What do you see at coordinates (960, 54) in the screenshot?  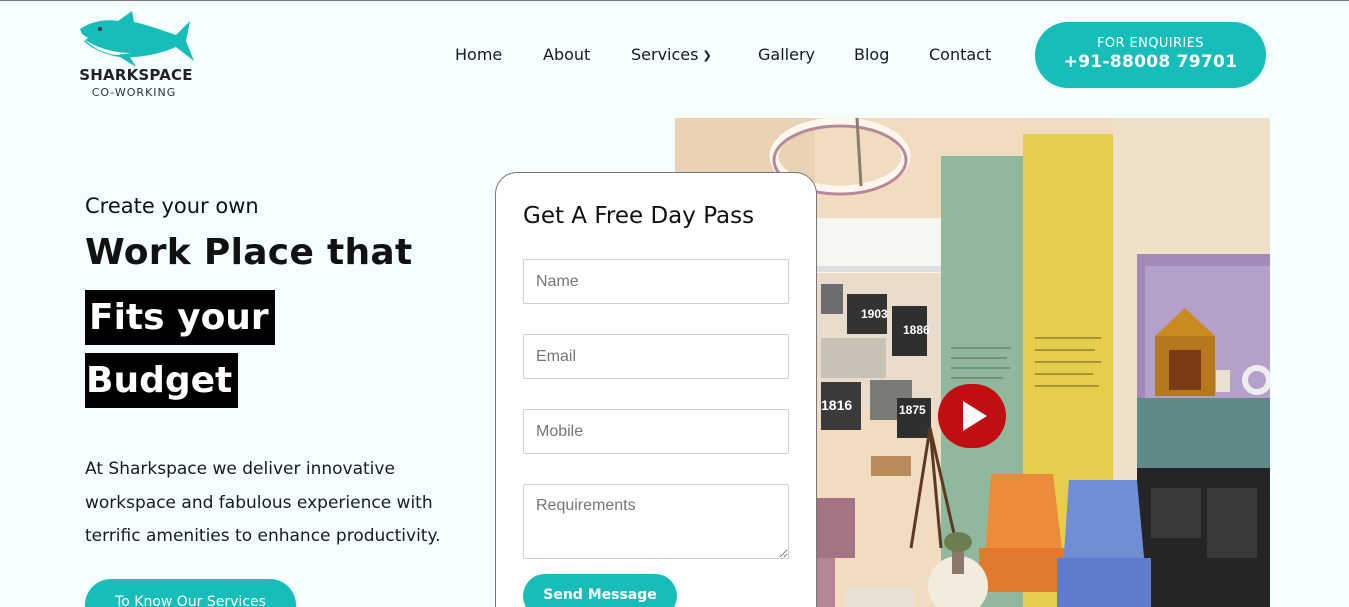 I see `nav-contact: Contact` at bounding box center [960, 54].